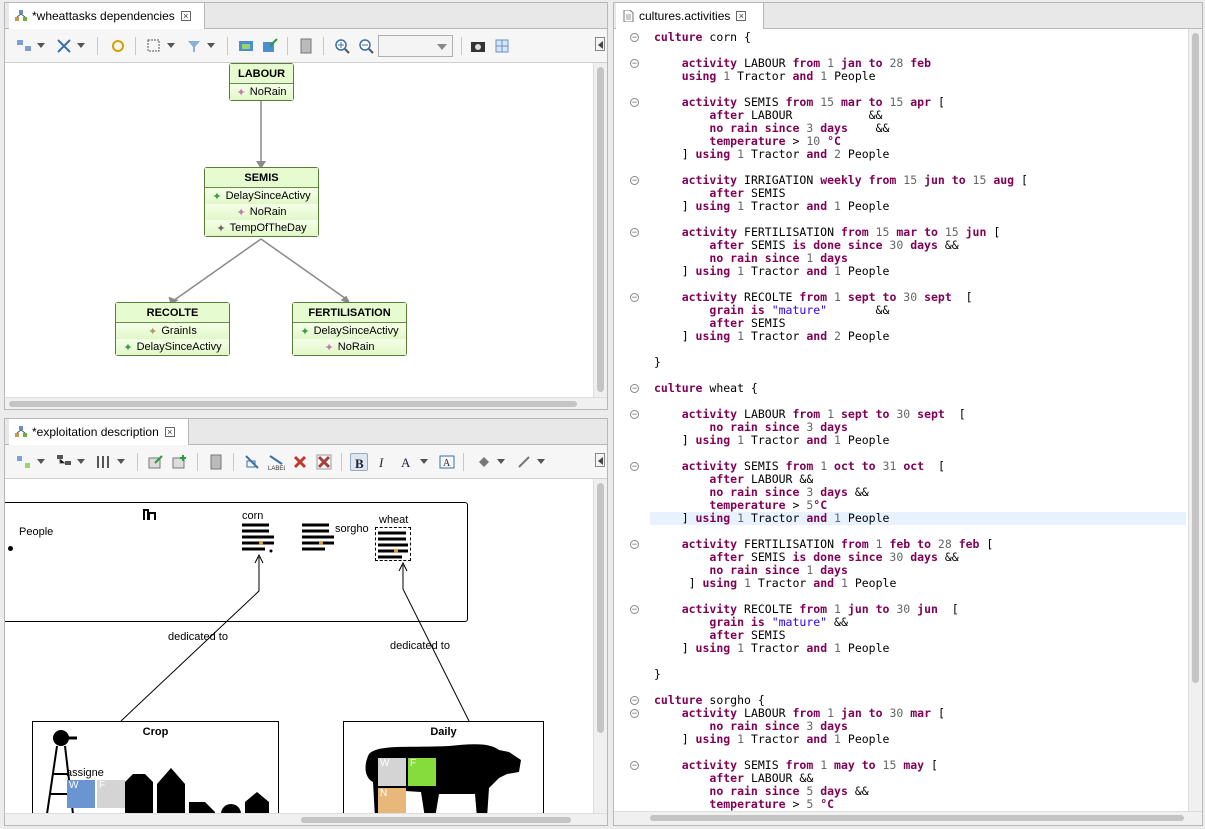 This screenshot has height=829, width=1205. I want to click on code-token: ], so click(675, 440).